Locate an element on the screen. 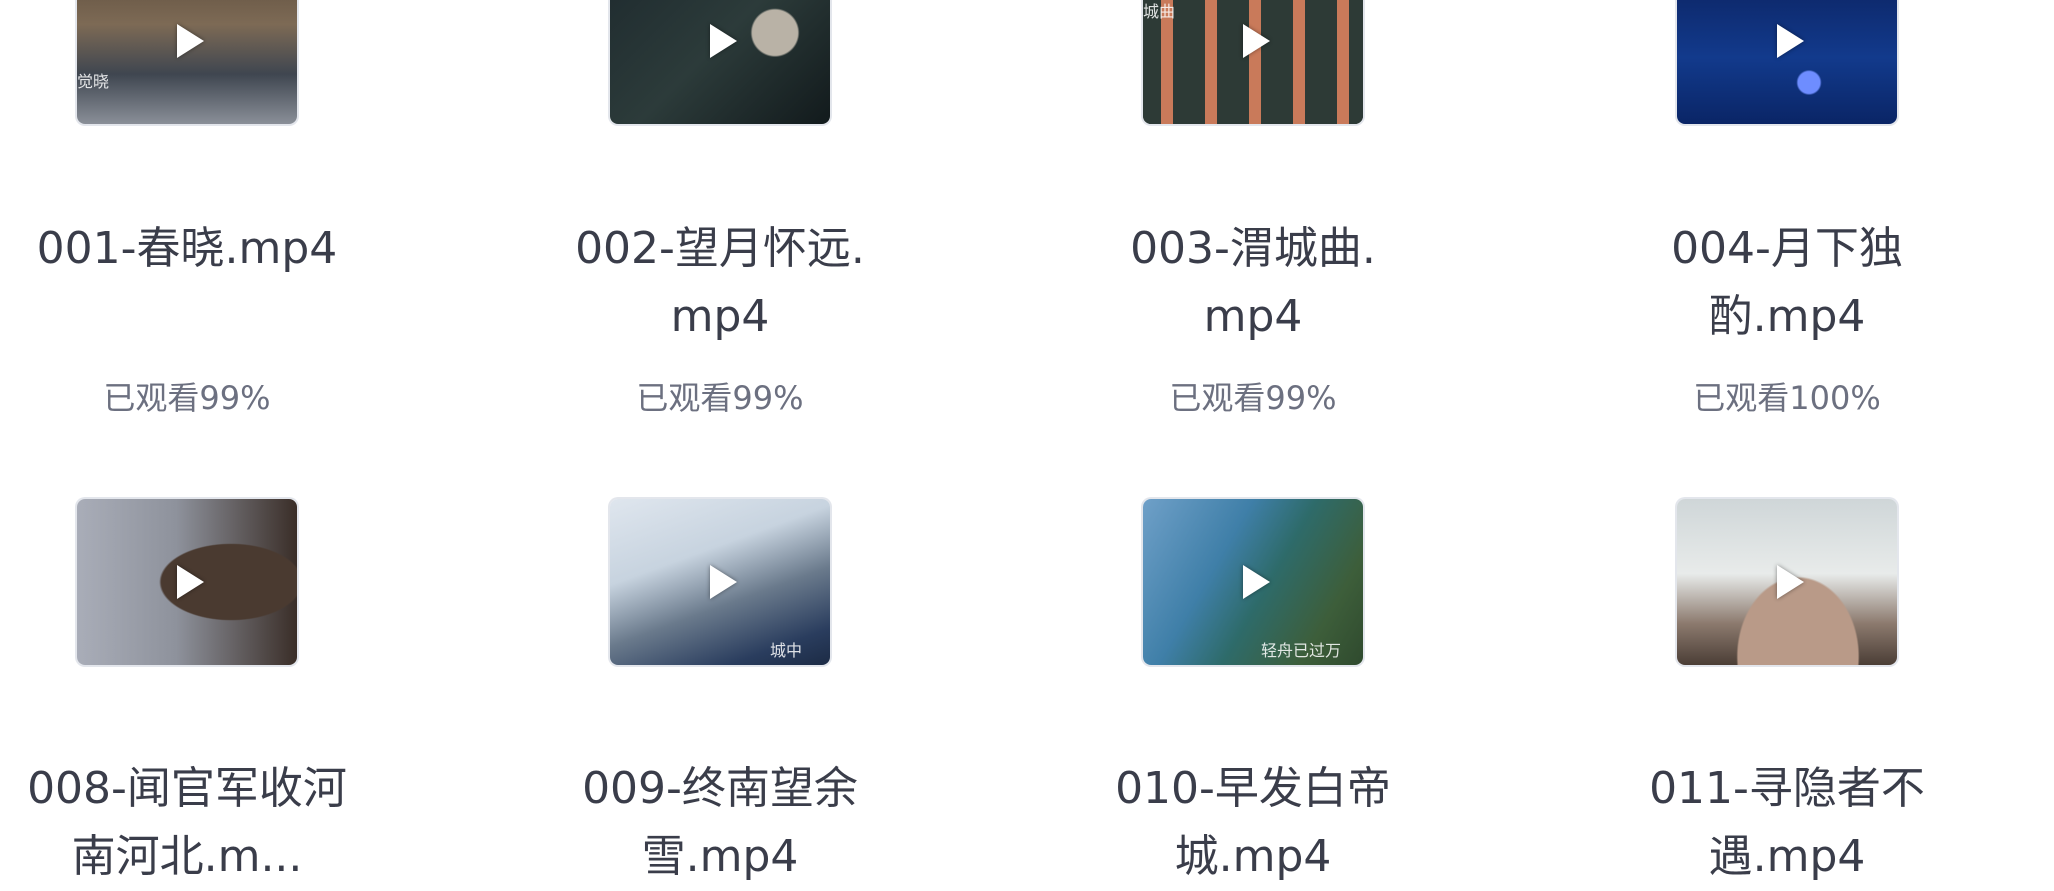 This screenshot has width=2054, height=891. thumbnail-caption: 觉晓 is located at coordinates (93, 81).